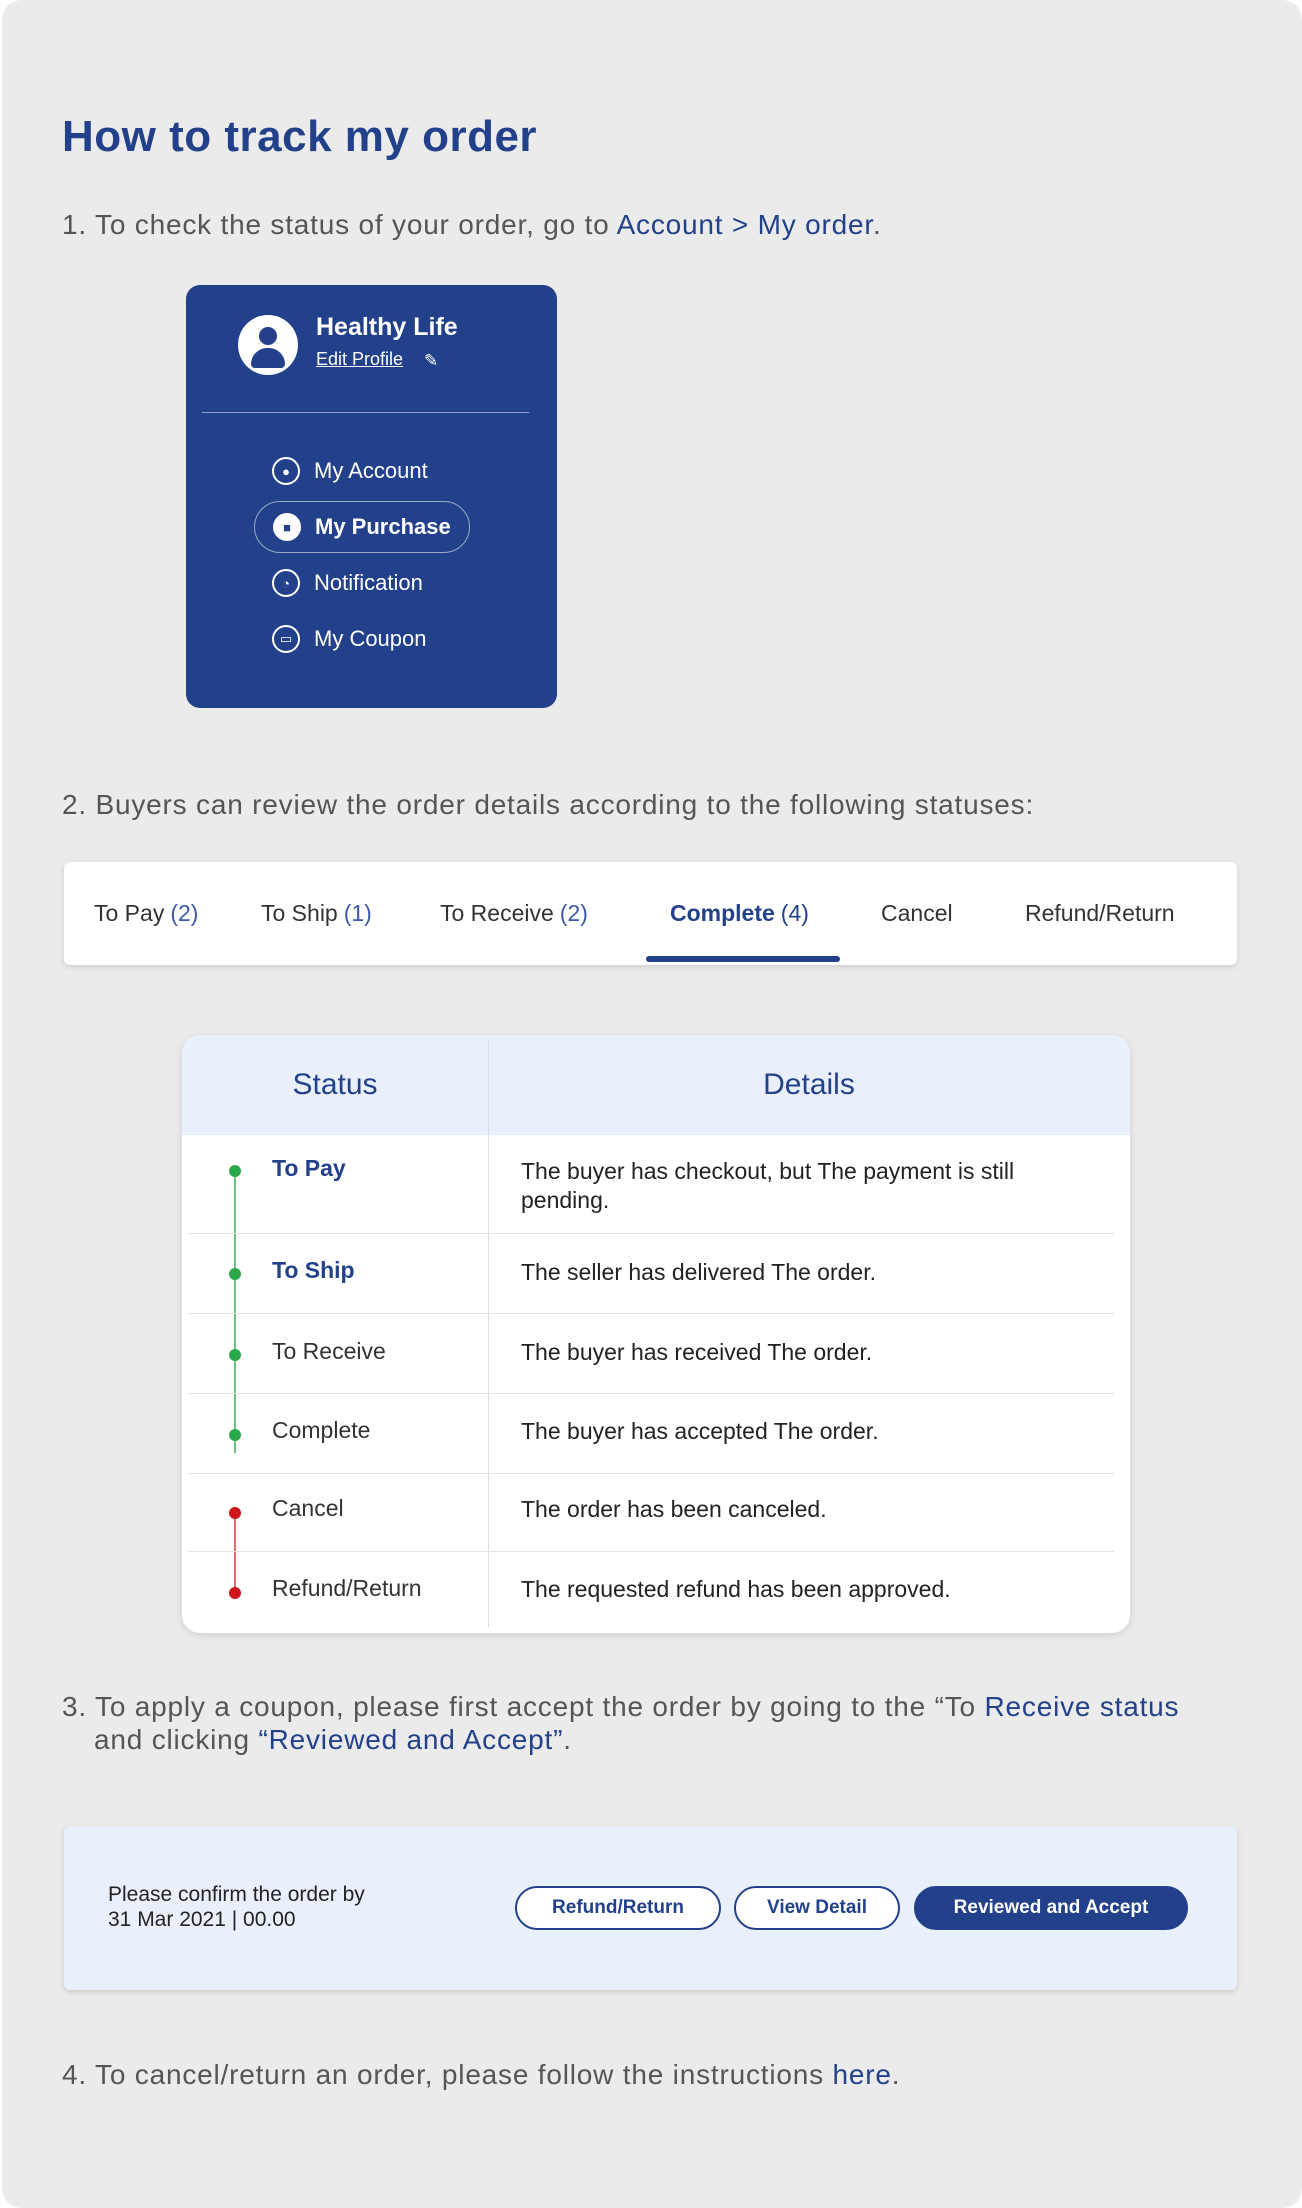  I want to click on pencil-icon: ✎, so click(431, 361).